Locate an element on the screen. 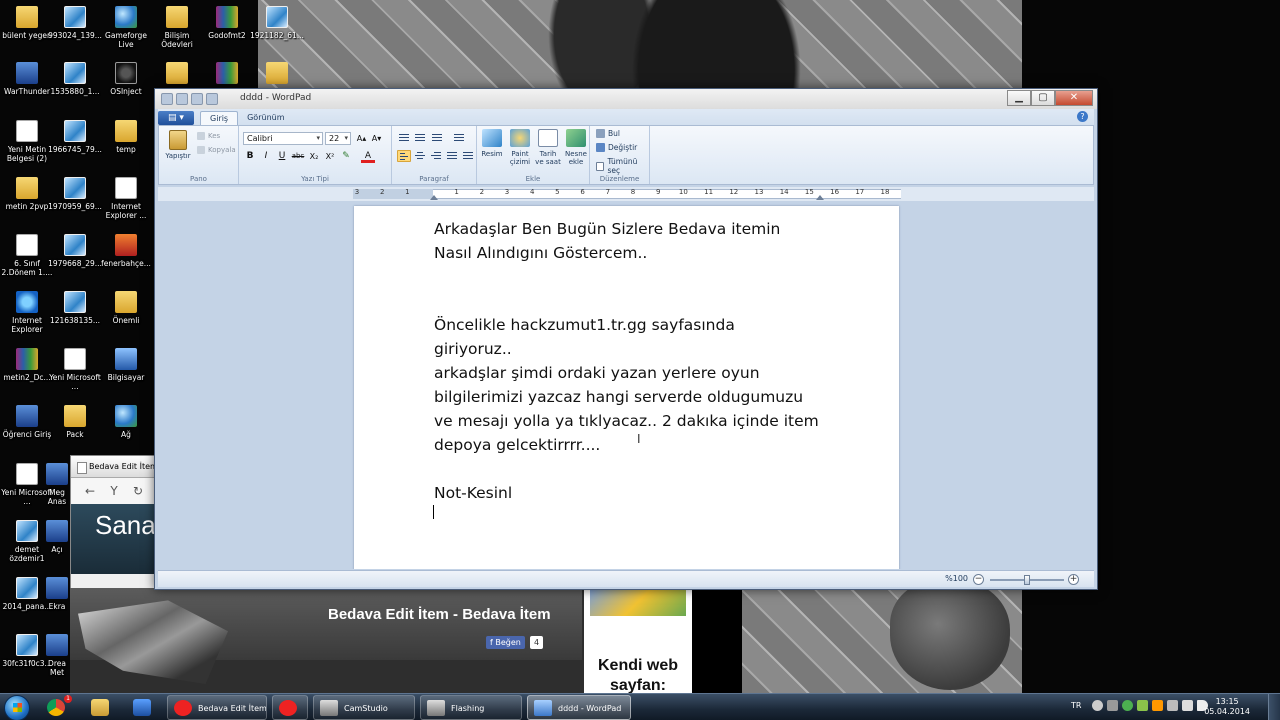  tab-giris: Giriş is located at coordinates (219, 118).